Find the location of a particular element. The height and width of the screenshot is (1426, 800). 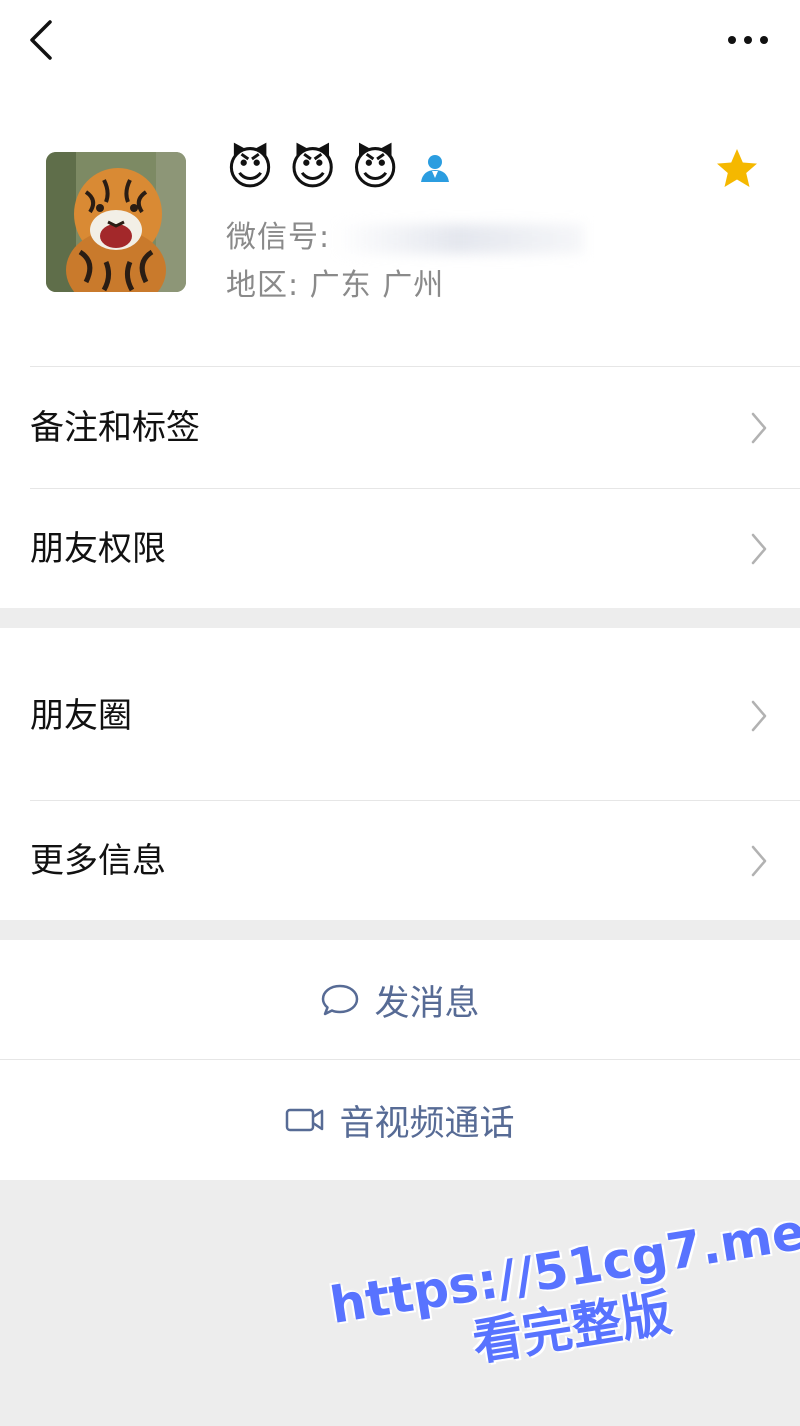

menu-item-label: 备注和标签 is located at coordinates (115, 428).